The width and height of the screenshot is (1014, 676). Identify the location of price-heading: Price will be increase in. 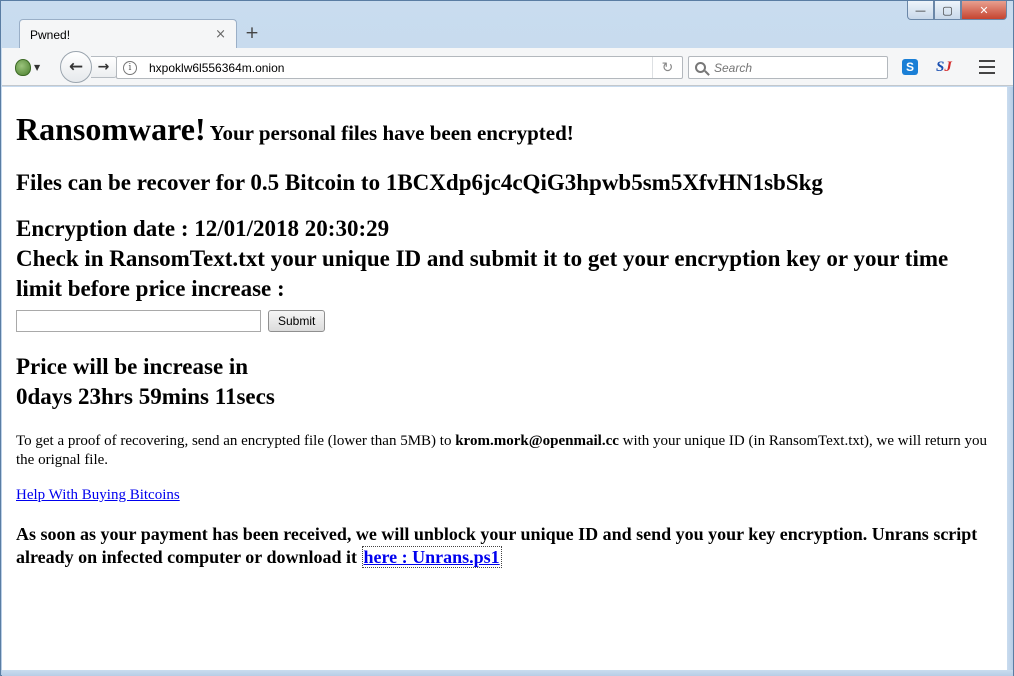
(132, 366).